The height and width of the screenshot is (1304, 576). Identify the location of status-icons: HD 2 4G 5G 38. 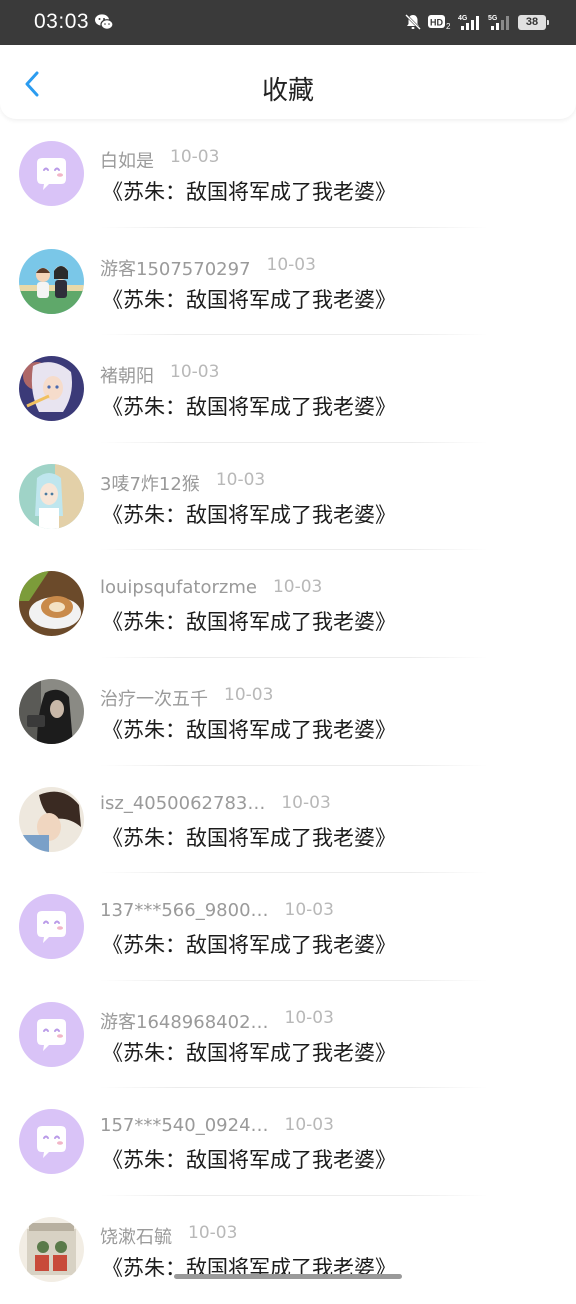
(476, 22).